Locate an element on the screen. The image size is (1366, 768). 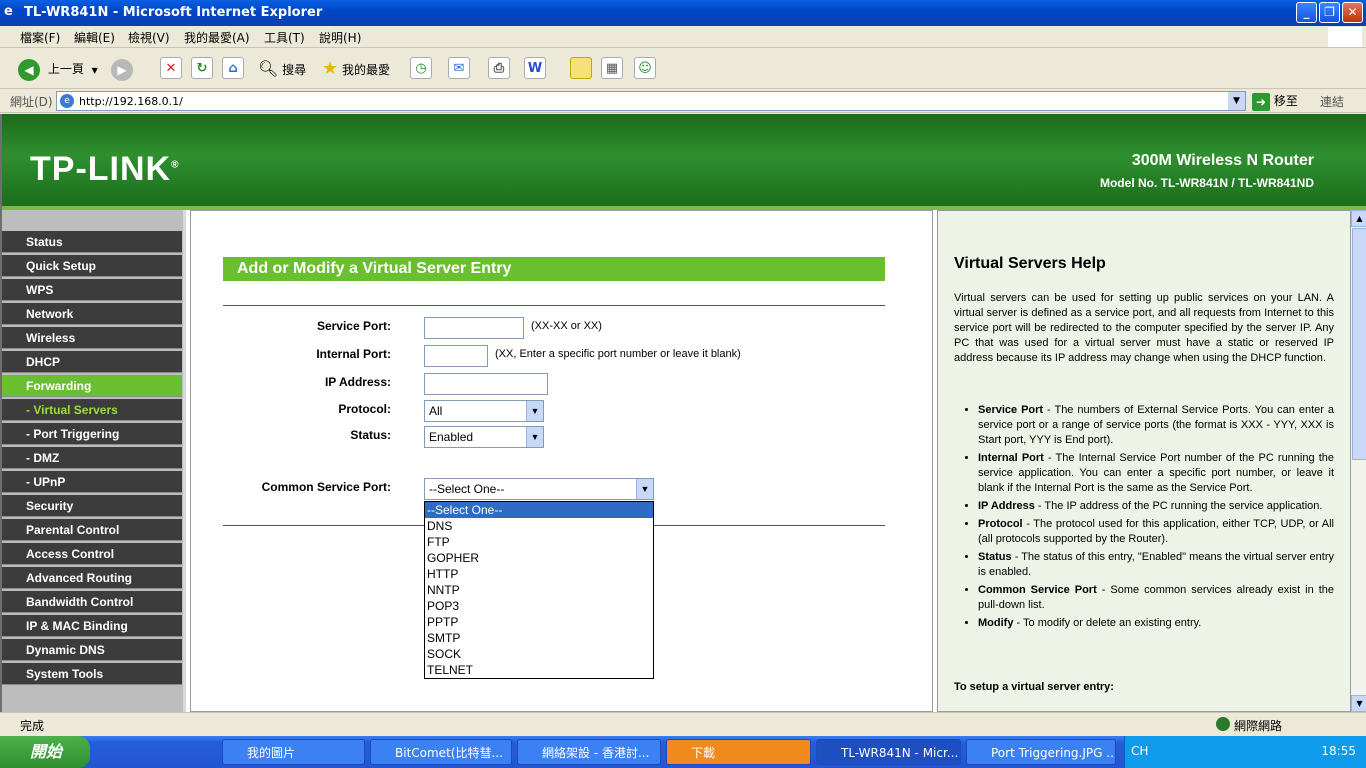
sidebar-item: IP & MAC Binding is located at coordinates (92, 626).